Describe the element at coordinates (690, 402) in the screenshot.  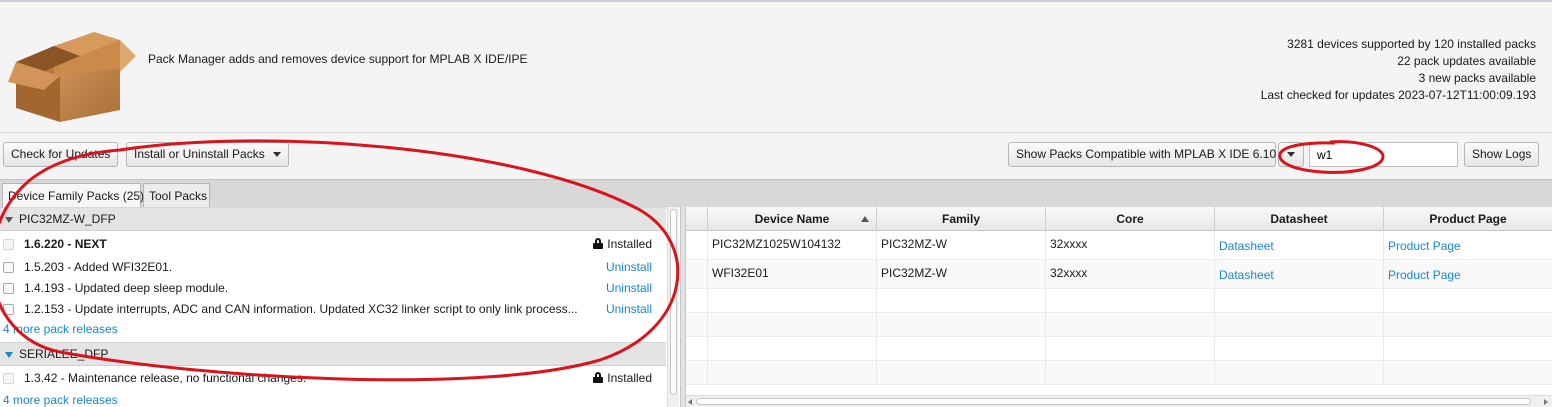
I see `scroll-left-icon` at that location.